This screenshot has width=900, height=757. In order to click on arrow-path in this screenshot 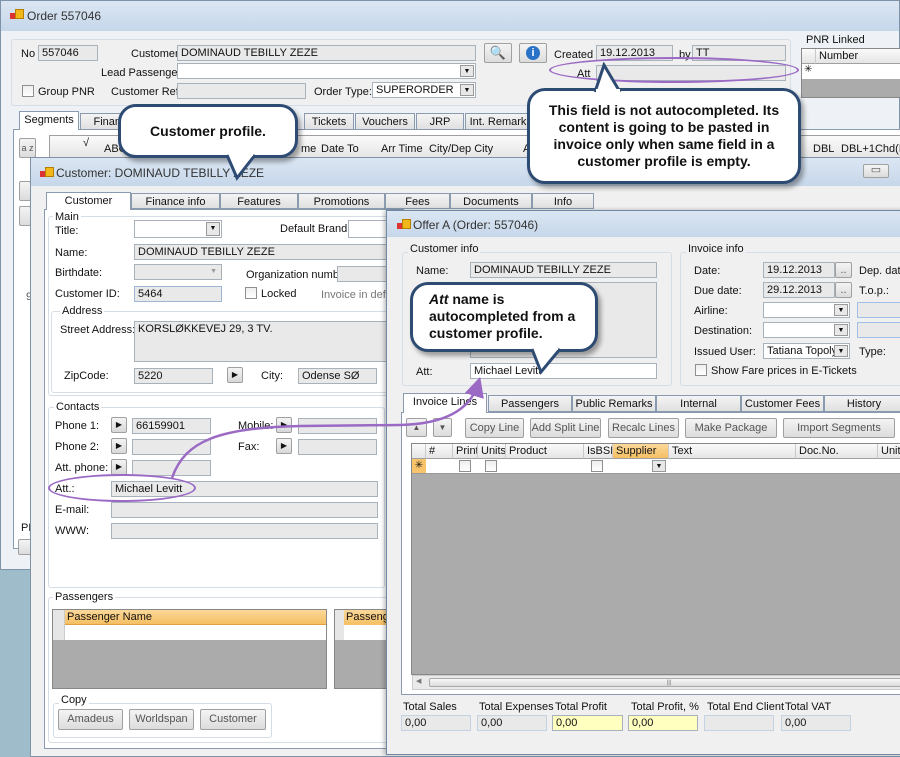, I will do `click(327, 427)`.